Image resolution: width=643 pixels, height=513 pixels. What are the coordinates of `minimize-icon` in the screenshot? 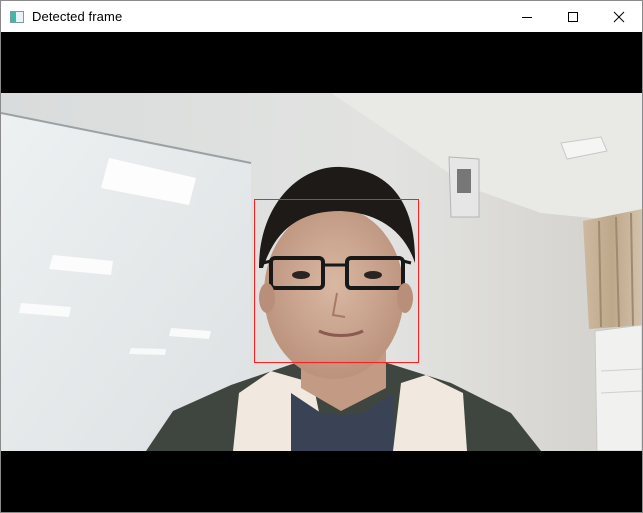 It's located at (527, 17).